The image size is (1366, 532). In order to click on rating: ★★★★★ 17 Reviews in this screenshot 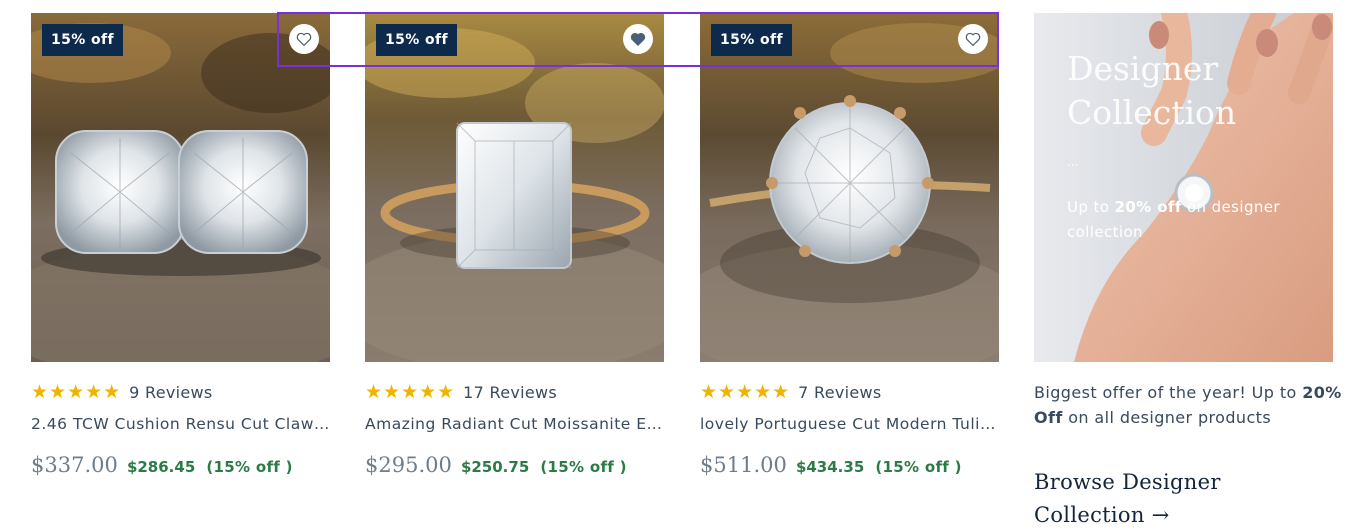, I will do `click(461, 392)`.